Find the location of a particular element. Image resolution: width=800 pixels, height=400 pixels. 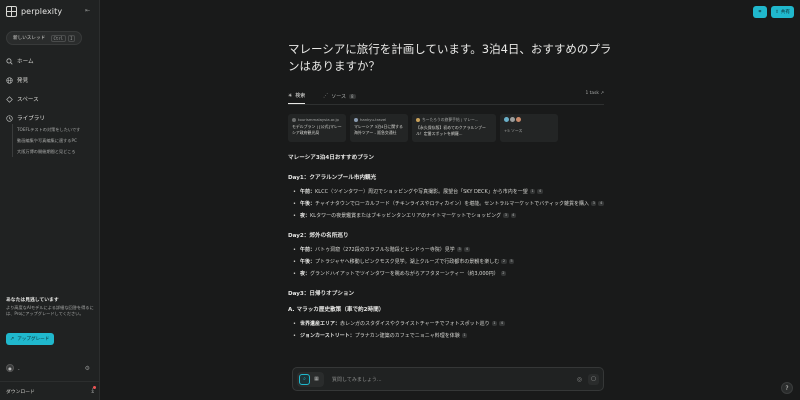

source-title: マレーシア 3泊4日に関する海外ツアー - 阪急交通社 is located at coordinates (378, 129).